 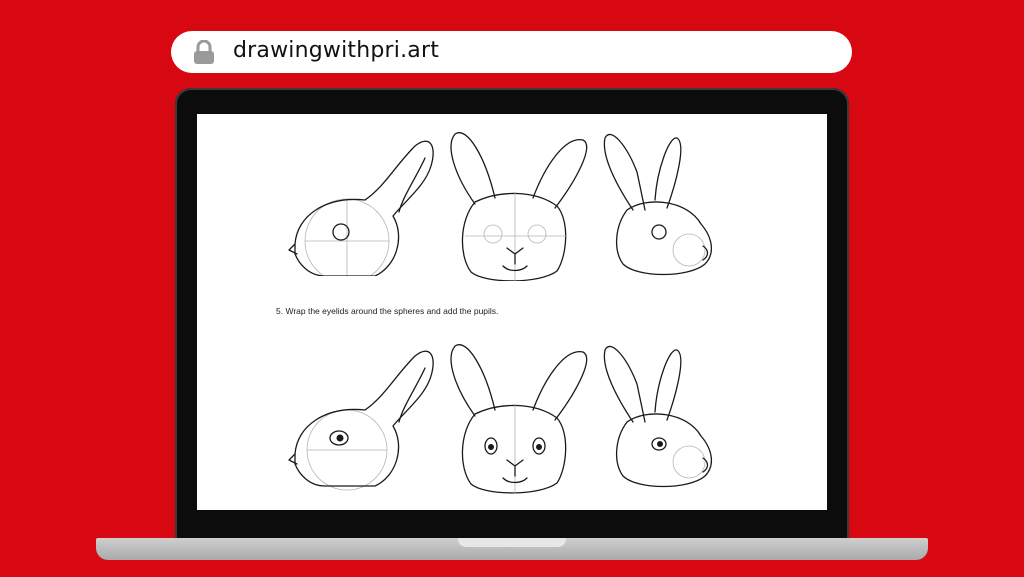 I want to click on laptop-base, so click(x=512, y=549).